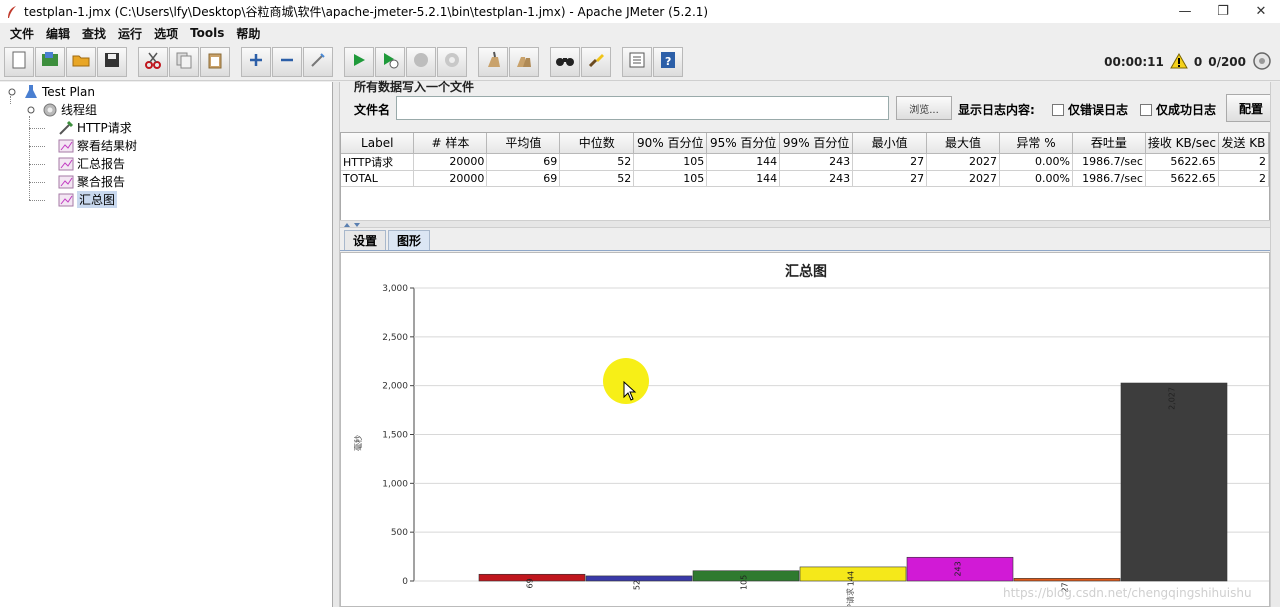 The height and width of the screenshot is (607, 1280). Describe the element at coordinates (743, 143) in the screenshot. I see `column-header: 95% 百分位` at that location.